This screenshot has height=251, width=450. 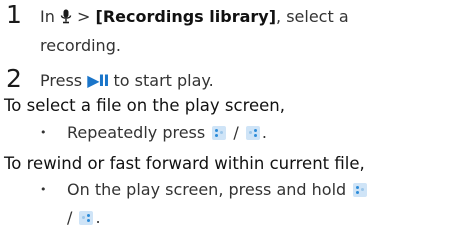 I want to click on bullet-text-label: On the play screen, press and hold, so click(x=207, y=189).